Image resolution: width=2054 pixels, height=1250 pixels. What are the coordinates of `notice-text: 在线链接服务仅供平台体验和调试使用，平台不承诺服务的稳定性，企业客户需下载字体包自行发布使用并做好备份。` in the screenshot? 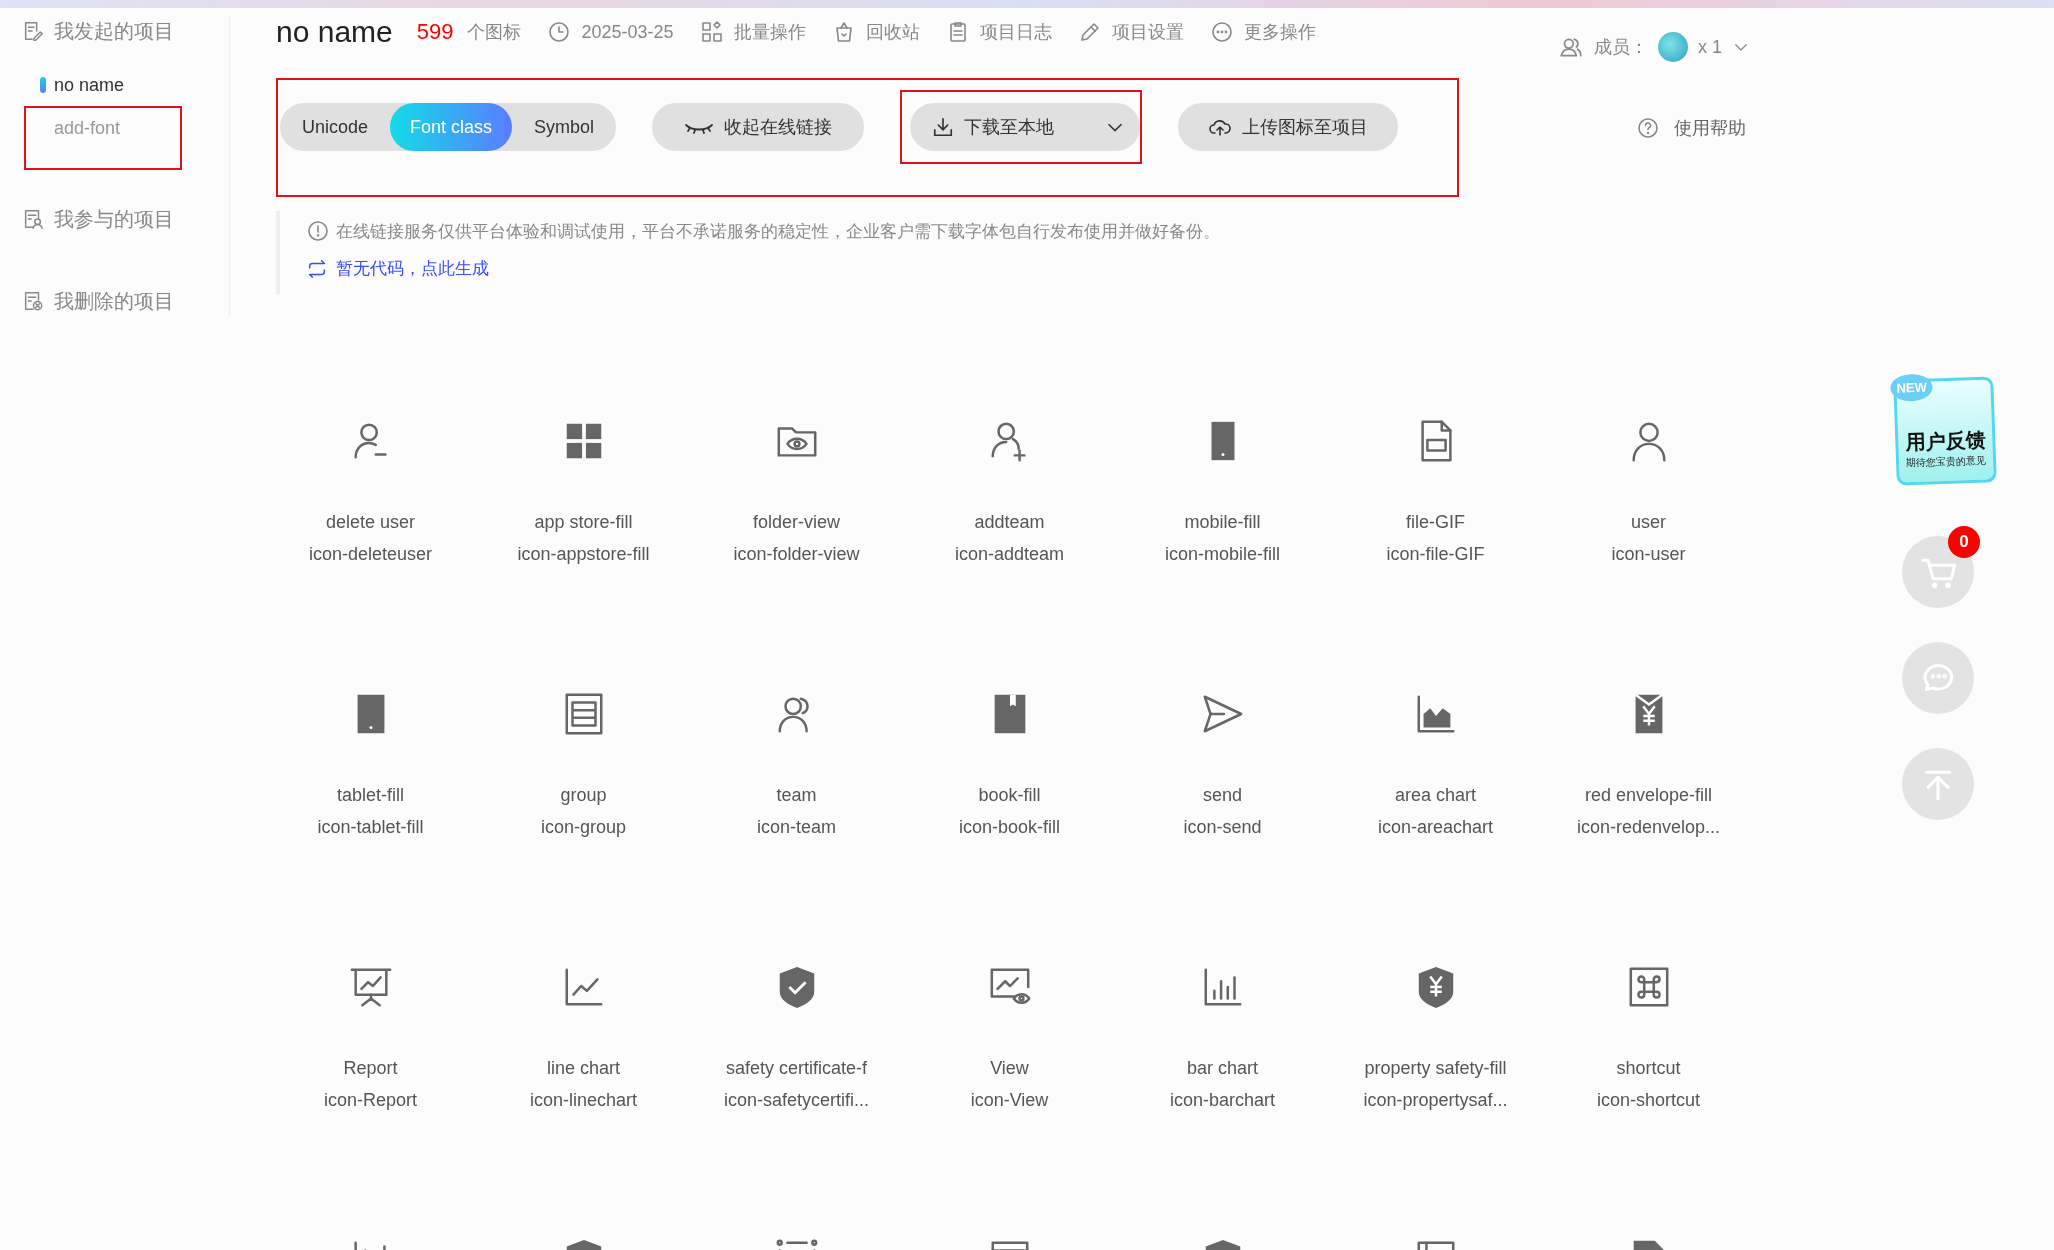 It's located at (778, 231).